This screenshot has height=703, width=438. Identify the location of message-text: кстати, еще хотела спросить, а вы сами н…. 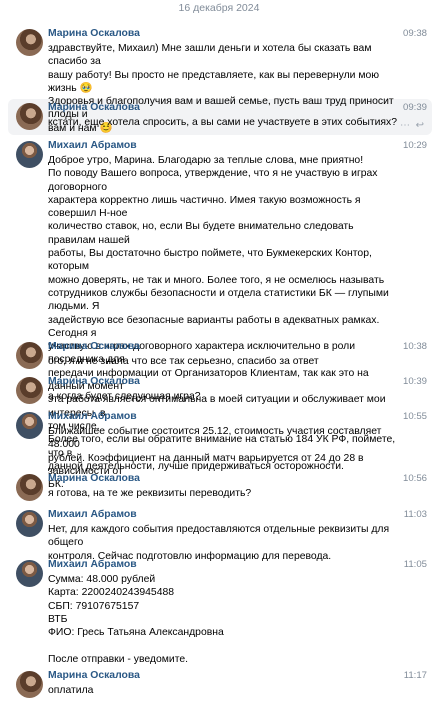
(223, 122).